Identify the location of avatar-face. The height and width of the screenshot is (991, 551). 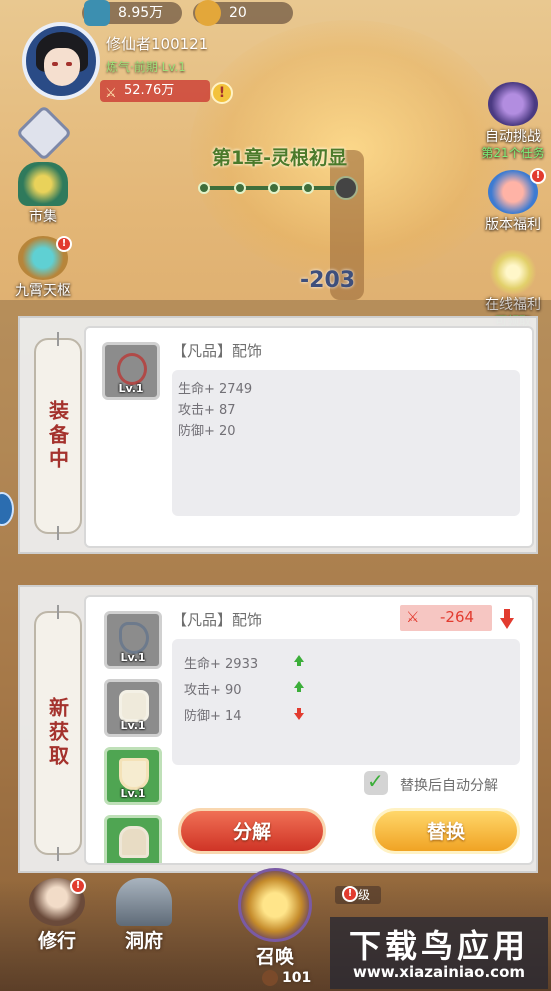
(62, 67).